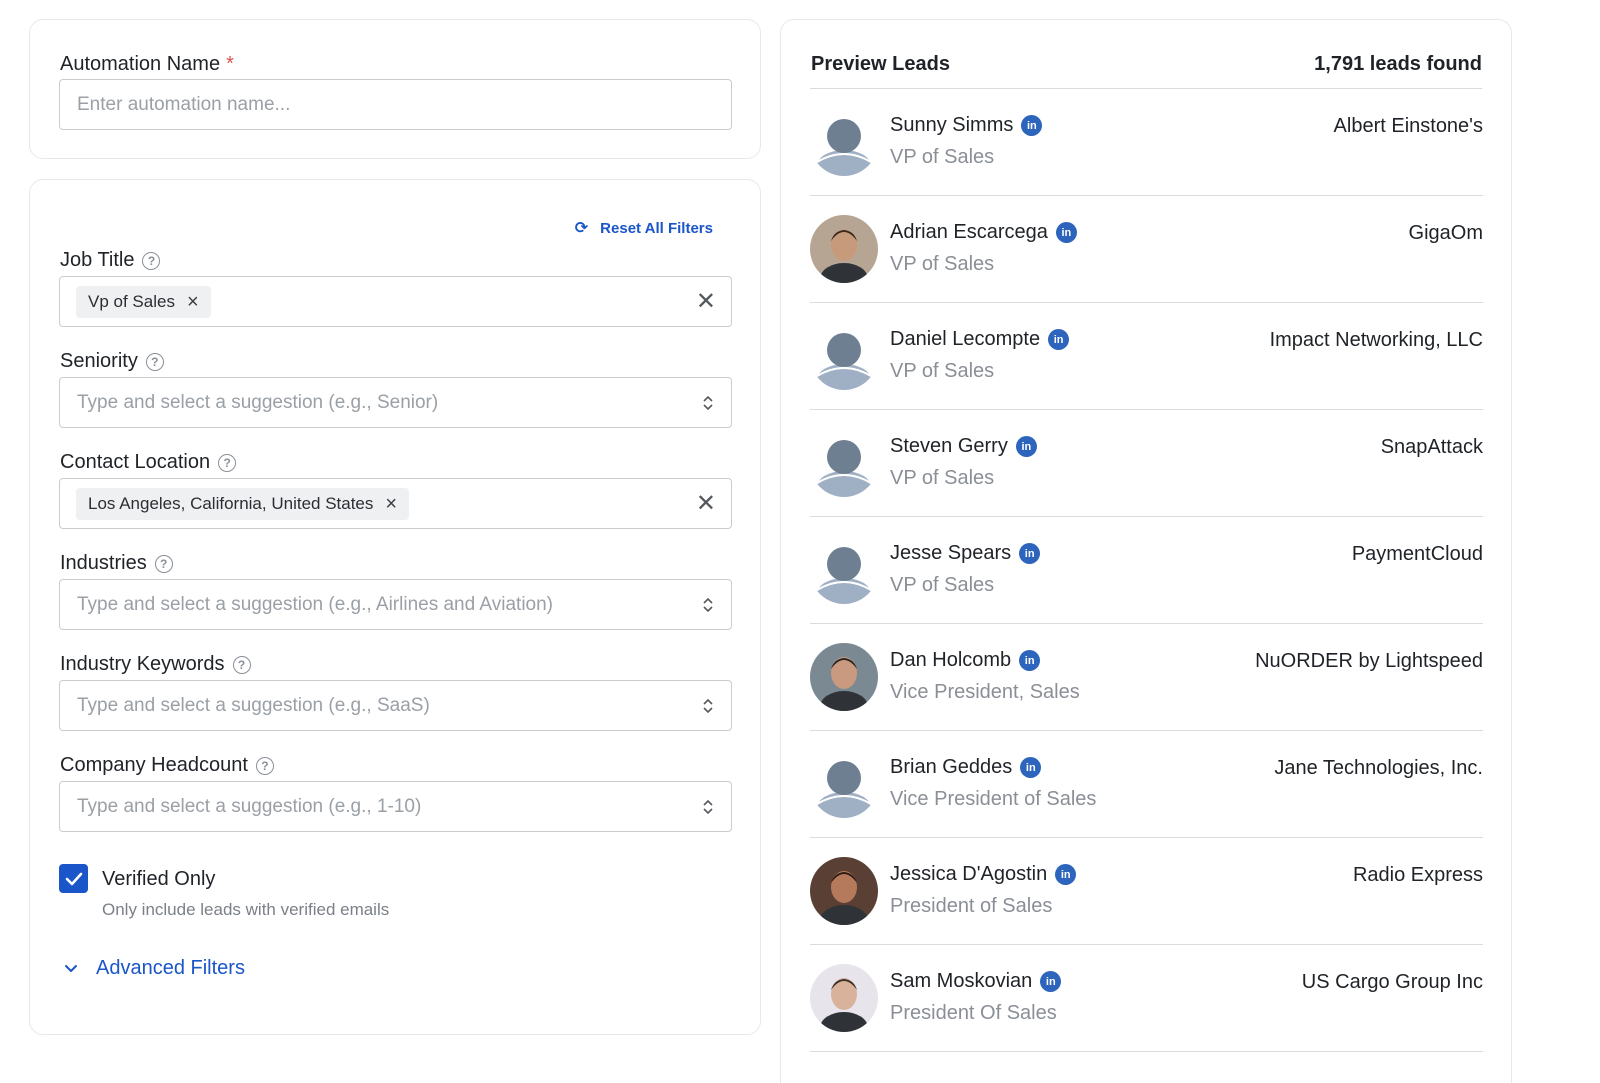 This screenshot has height=1083, width=1600. I want to click on lead-job-title: Vice President of Sales, so click(993, 799).